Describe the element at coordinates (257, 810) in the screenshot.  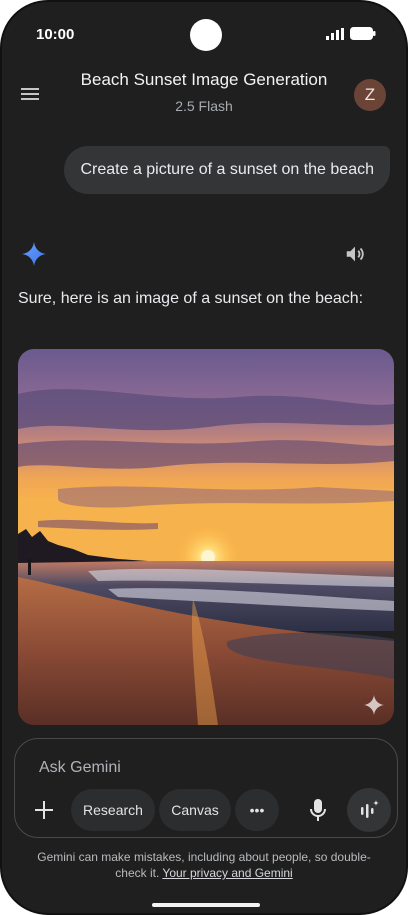
I see `more-options-button: •••` at that location.